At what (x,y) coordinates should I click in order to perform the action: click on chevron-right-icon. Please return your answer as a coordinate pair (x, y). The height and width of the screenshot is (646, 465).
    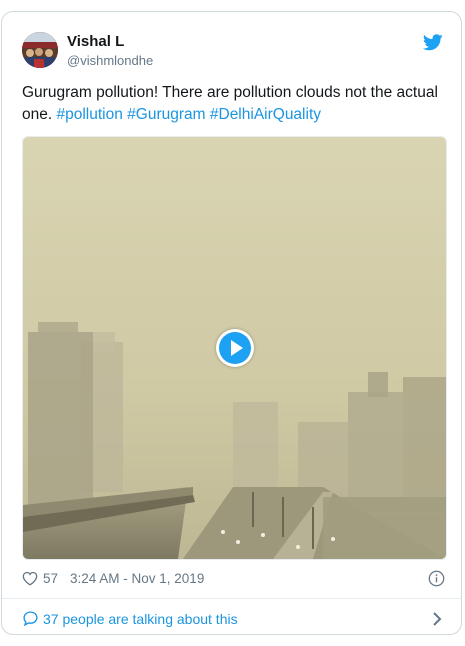
    Looking at the image, I should click on (437, 619).